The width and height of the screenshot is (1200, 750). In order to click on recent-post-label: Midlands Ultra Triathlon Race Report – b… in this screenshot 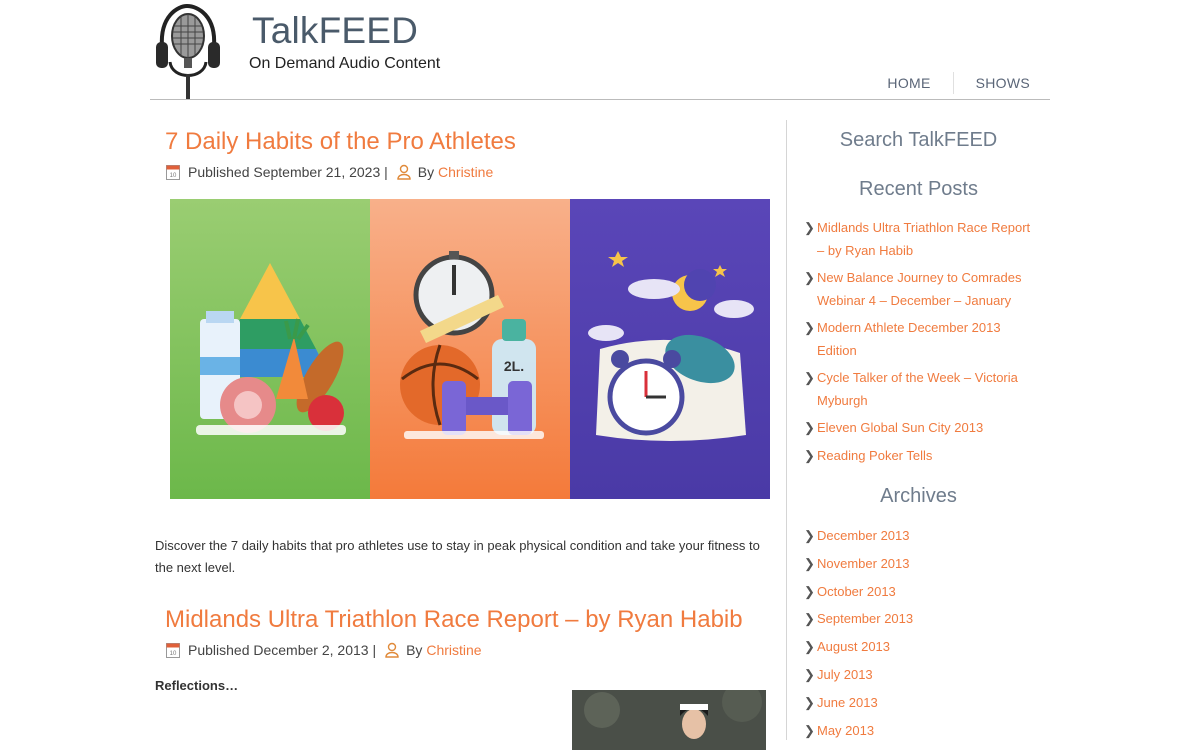, I will do `click(923, 239)`.